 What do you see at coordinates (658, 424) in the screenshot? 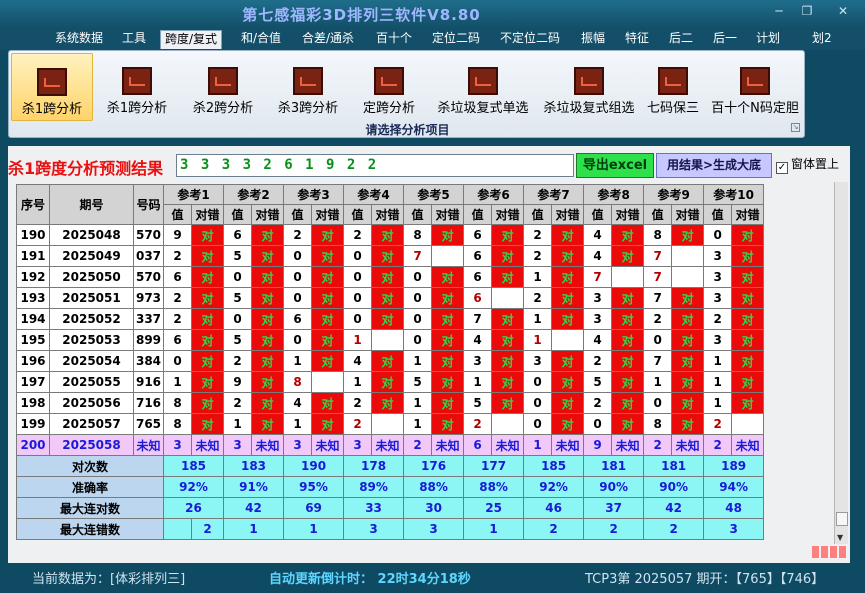
I see `ref-value: 8` at bounding box center [658, 424].